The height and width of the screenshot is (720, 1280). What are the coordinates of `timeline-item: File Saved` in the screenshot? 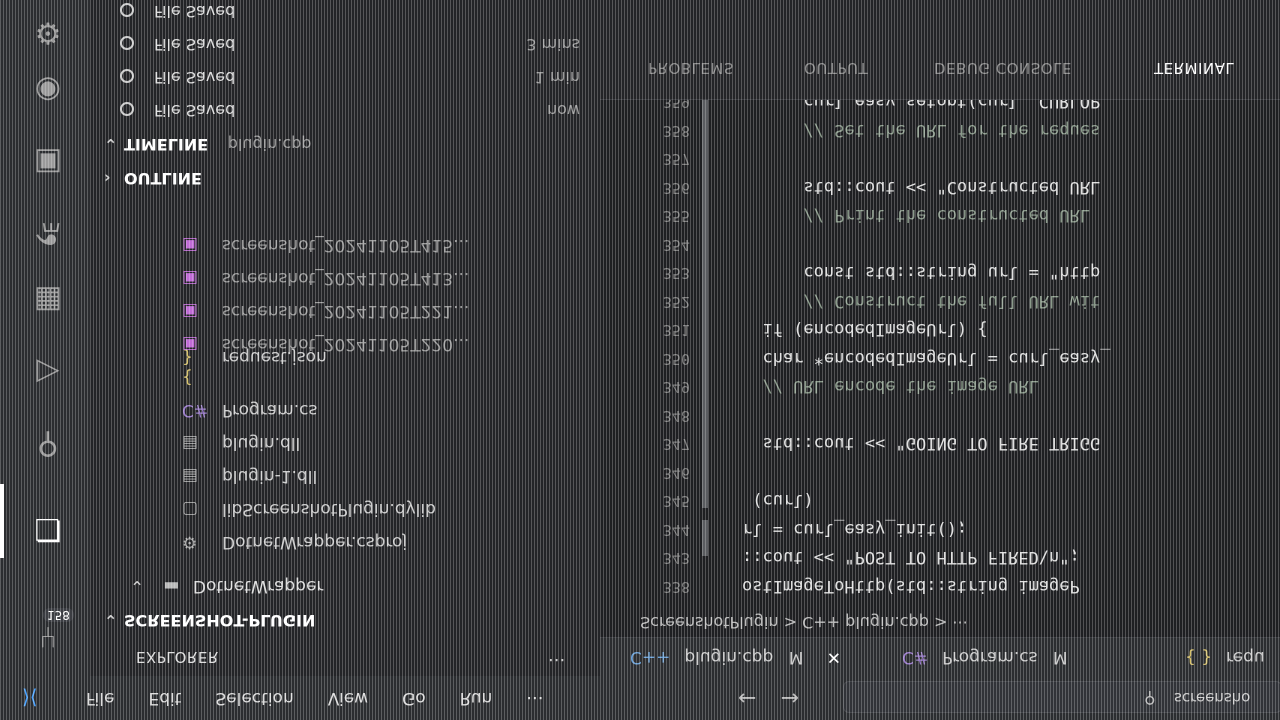 It's located at (350, 11).